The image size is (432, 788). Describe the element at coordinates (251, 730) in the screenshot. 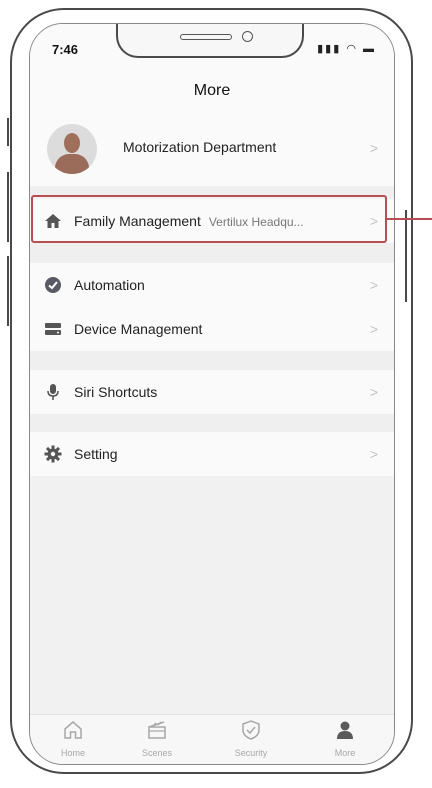

I see `shield-icon` at that location.